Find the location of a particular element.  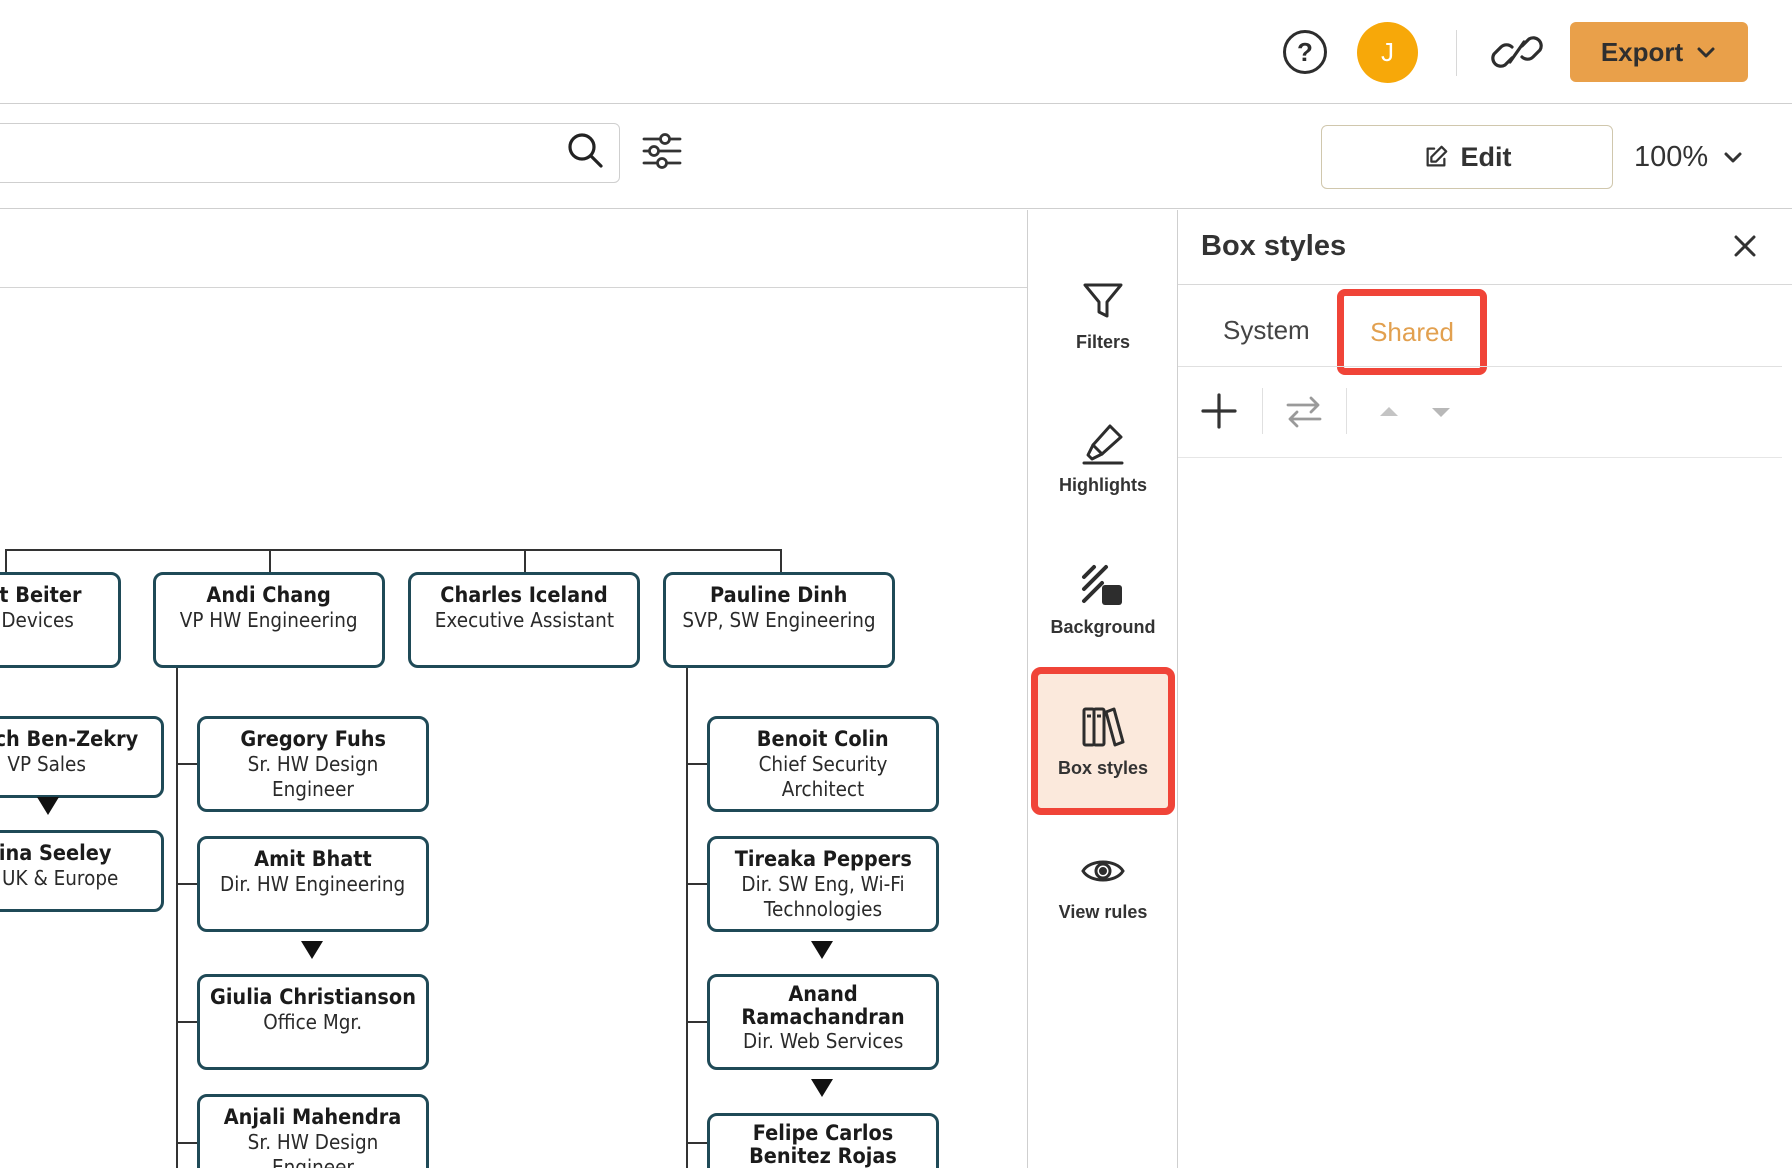

link-icon is located at coordinates (1517, 52).